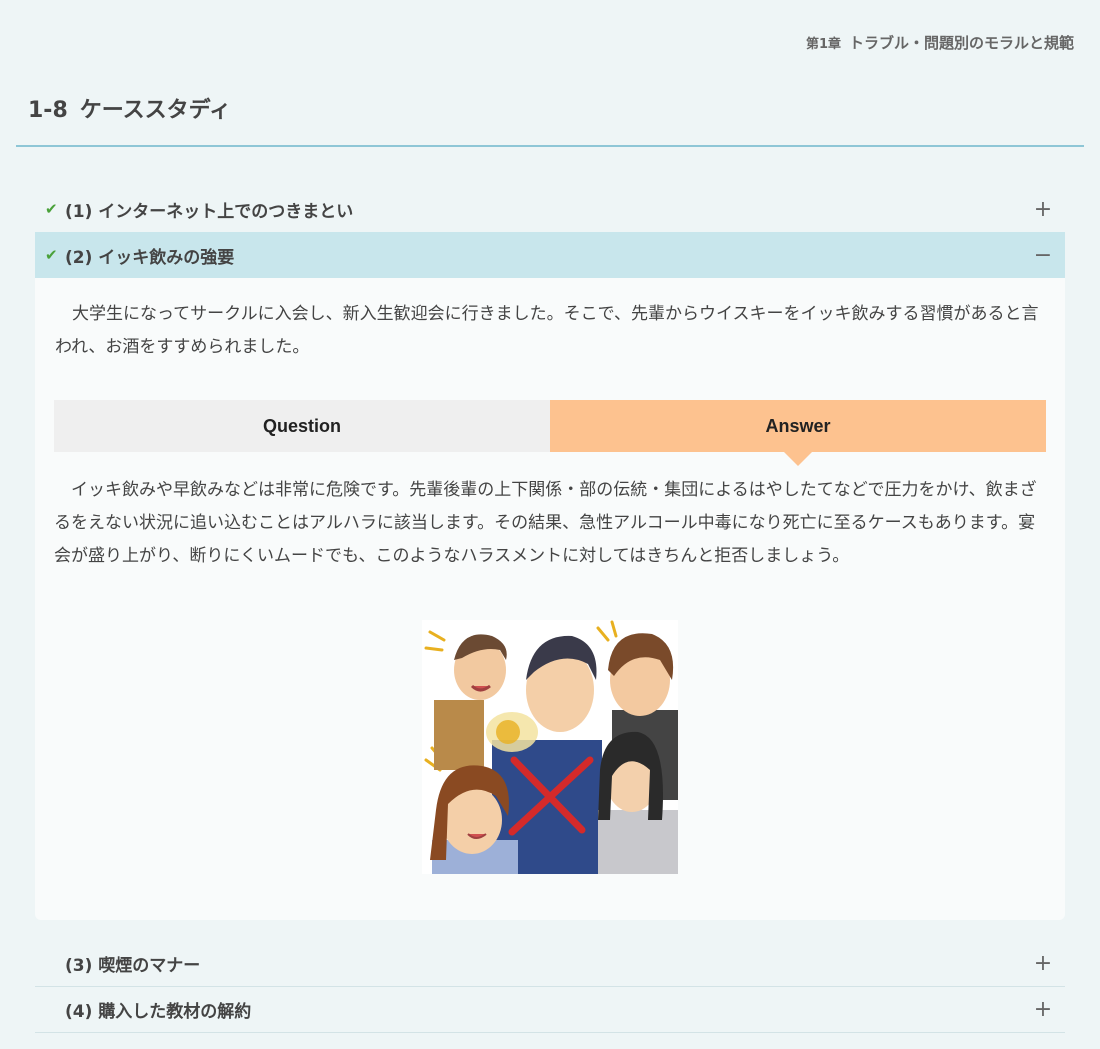  Describe the element at coordinates (302, 426) in the screenshot. I see `tab-question: Question` at that location.